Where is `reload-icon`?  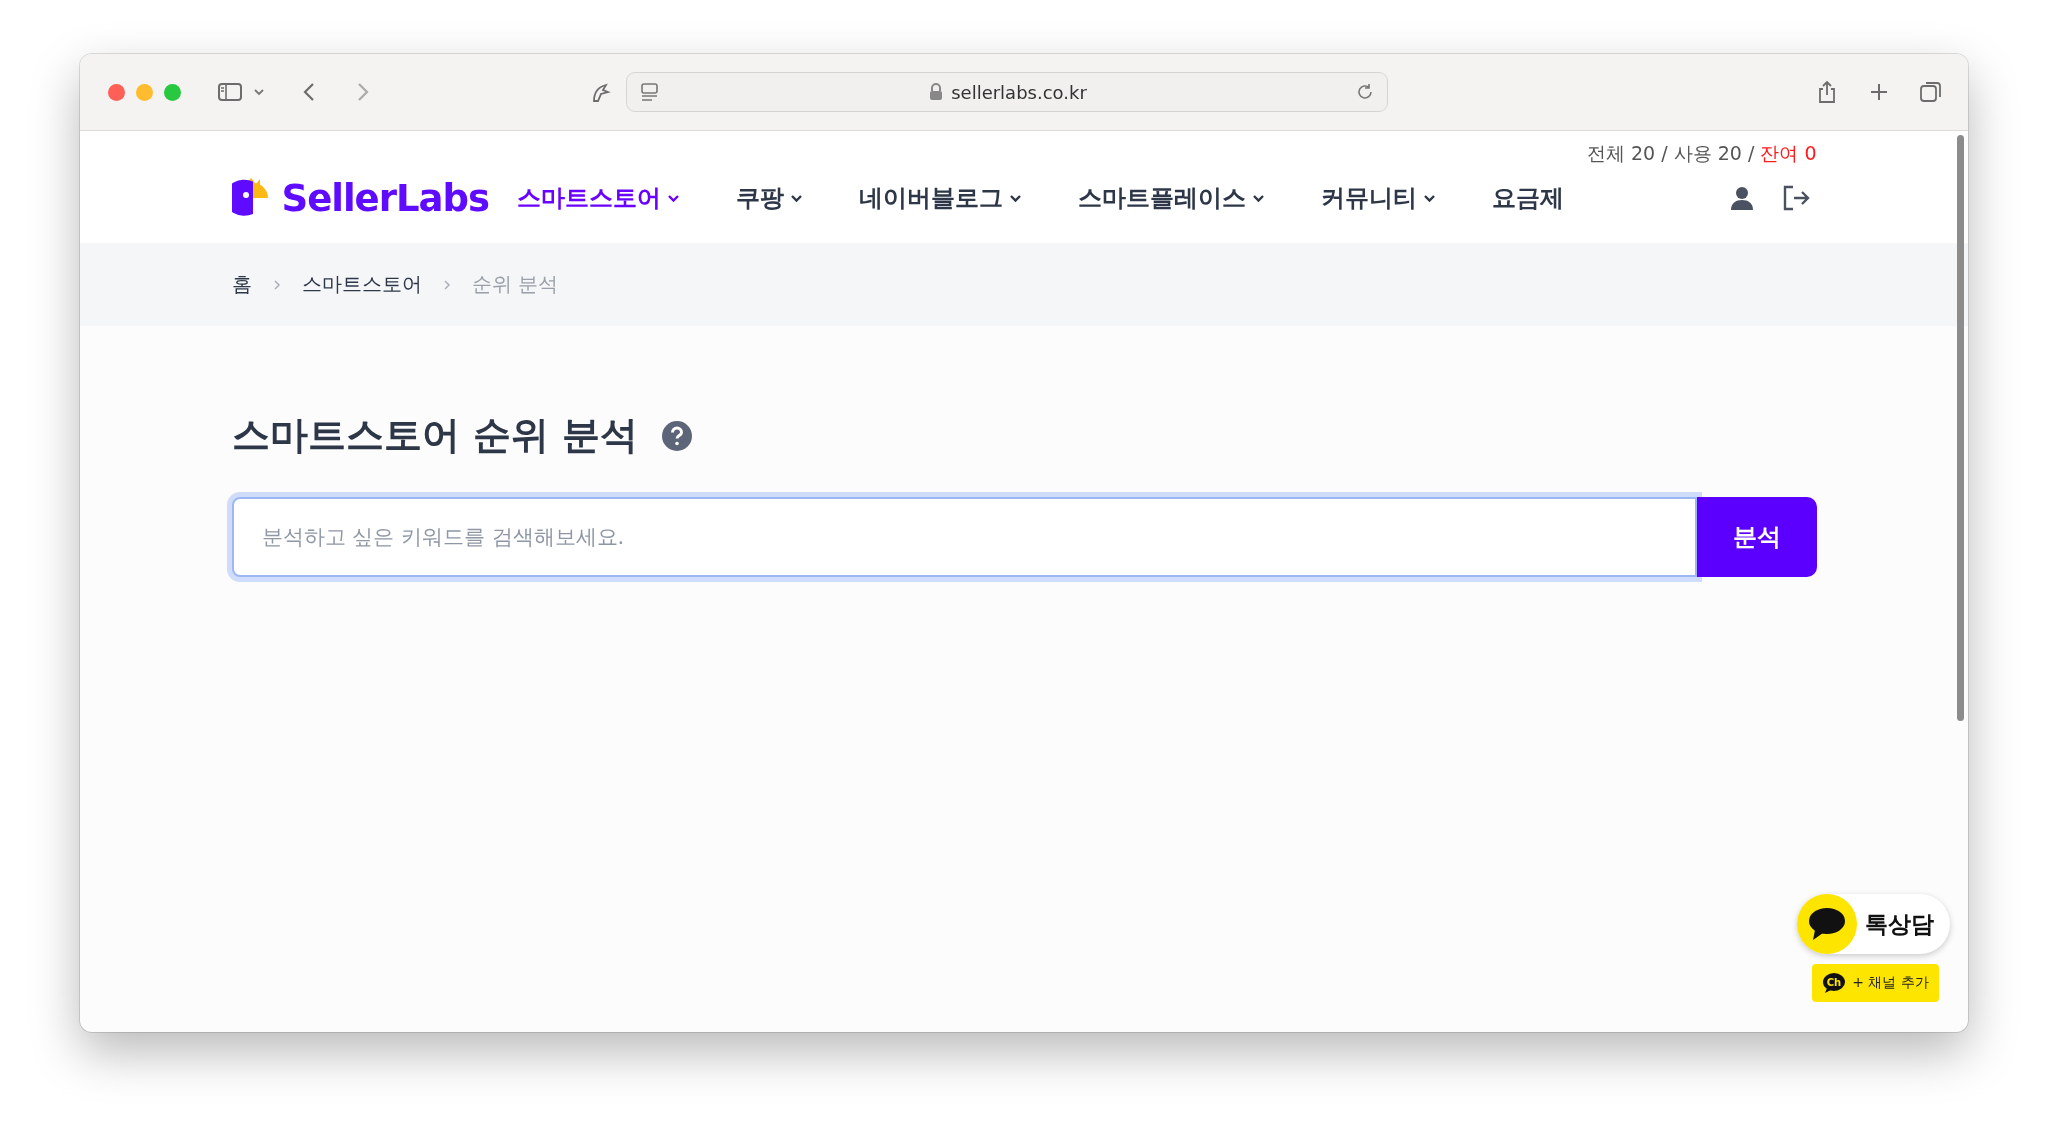
reload-icon is located at coordinates (1365, 92).